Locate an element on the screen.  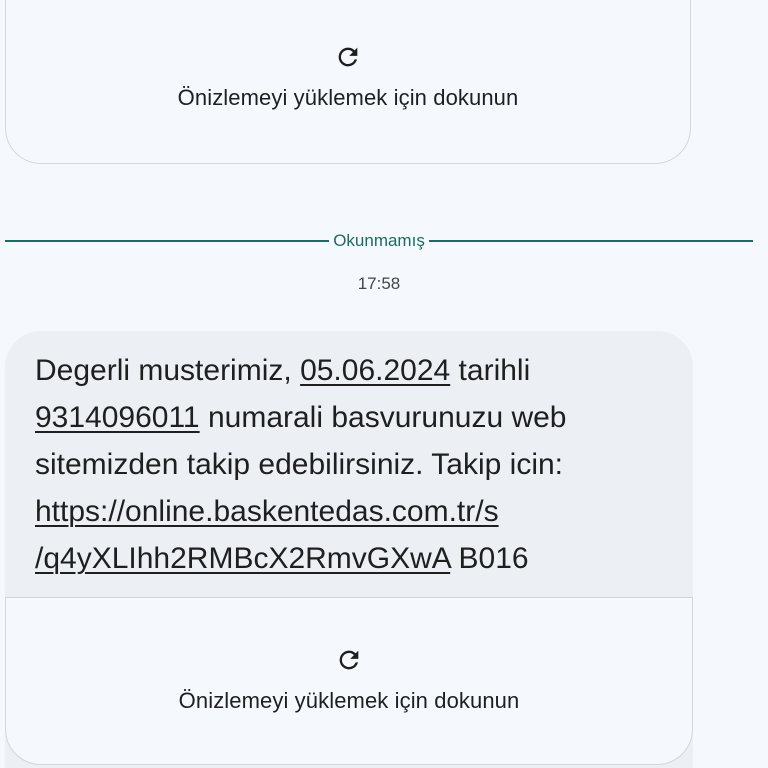
message-line-5: /q4yXLIhh2RMBcX2RmvGXwA B016 is located at coordinates (355, 558).